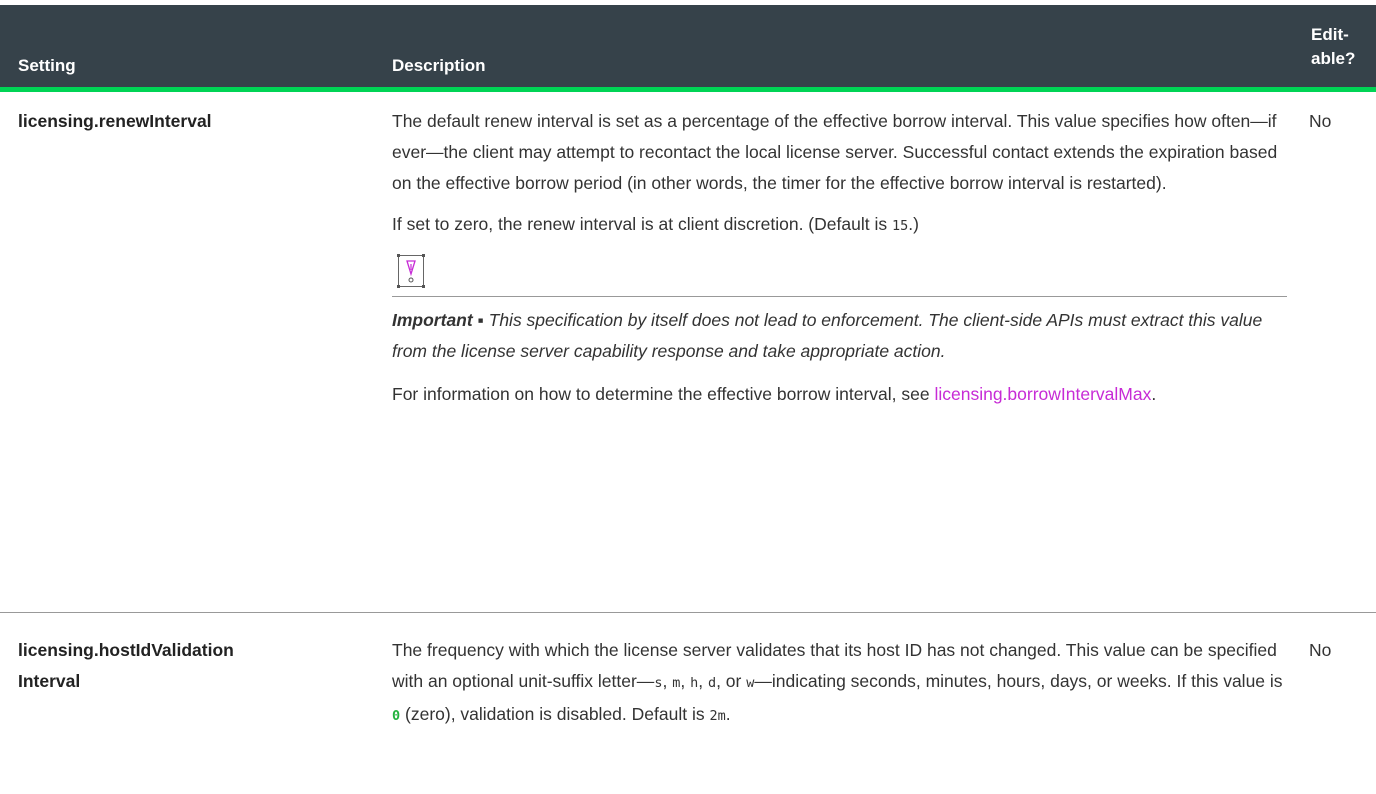  Describe the element at coordinates (126, 665) in the screenshot. I see `setting-name: licensing.hostIdValidation Interval` at that location.